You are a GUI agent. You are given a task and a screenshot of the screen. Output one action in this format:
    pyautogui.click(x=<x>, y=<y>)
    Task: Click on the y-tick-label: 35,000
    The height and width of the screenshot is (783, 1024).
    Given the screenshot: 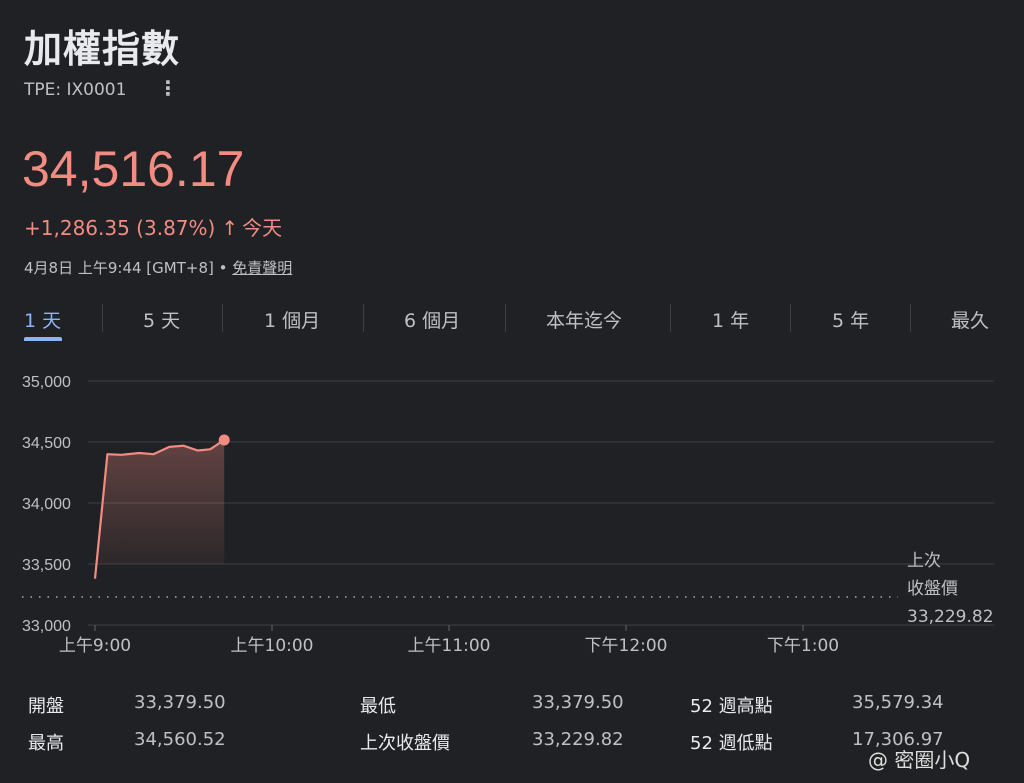 What is the action you would take?
    pyautogui.click(x=46, y=382)
    